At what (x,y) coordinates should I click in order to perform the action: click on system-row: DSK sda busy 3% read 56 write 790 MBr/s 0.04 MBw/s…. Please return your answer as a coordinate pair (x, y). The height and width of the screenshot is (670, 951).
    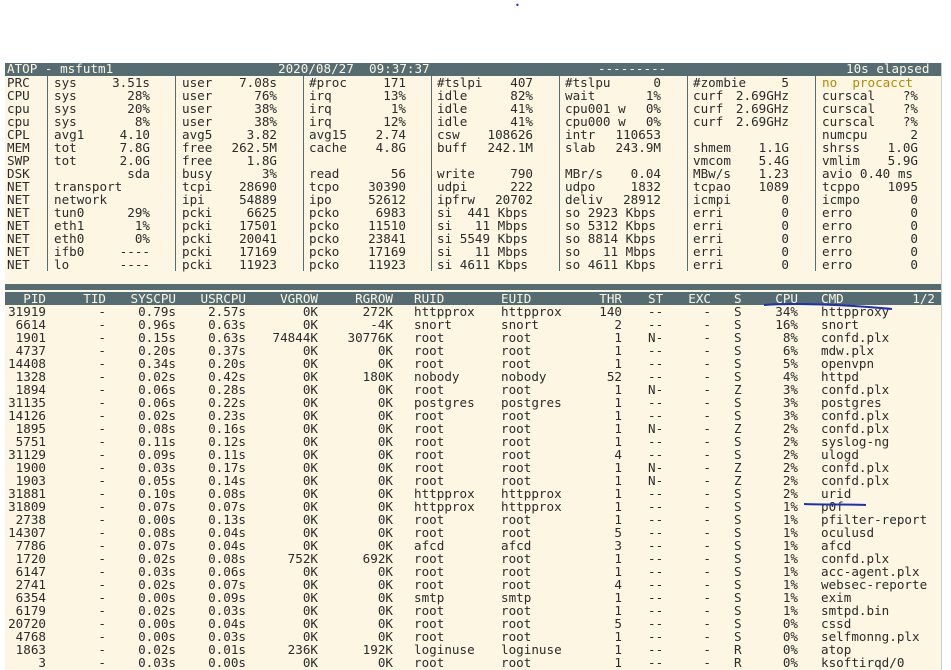
    Looking at the image, I should click on (473, 173).